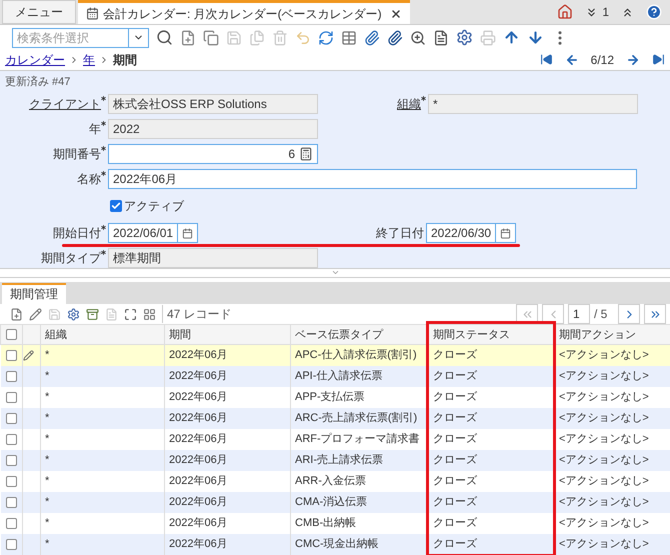 This screenshot has height=555, width=670. What do you see at coordinates (396, 14) in the screenshot?
I see `close-icon` at bounding box center [396, 14].